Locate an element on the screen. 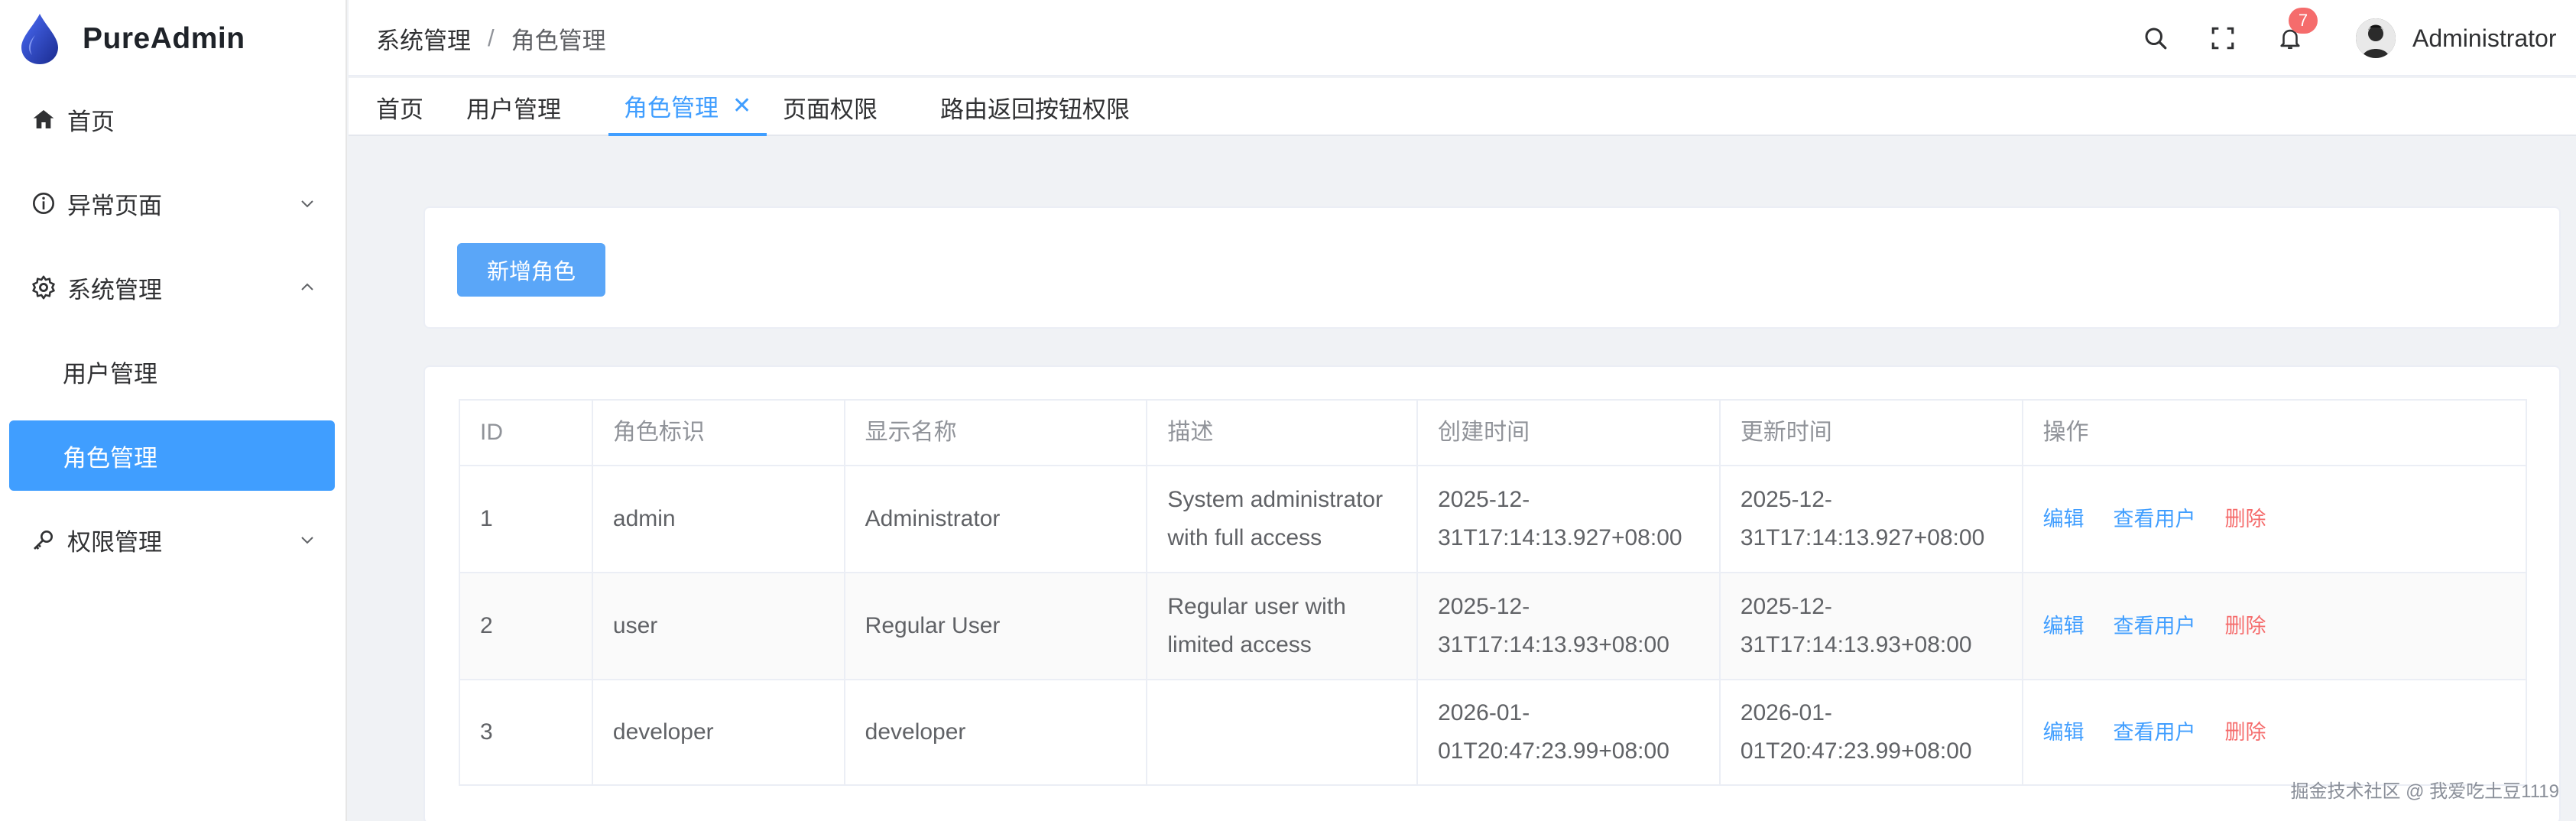 Image resolution: width=2576 pixels, height=821 pixels. sidebar: PureAdmin 首页 异常页面 系统管理 用户管理 角色管理 权限管理 is located at coordinates (173, 411).